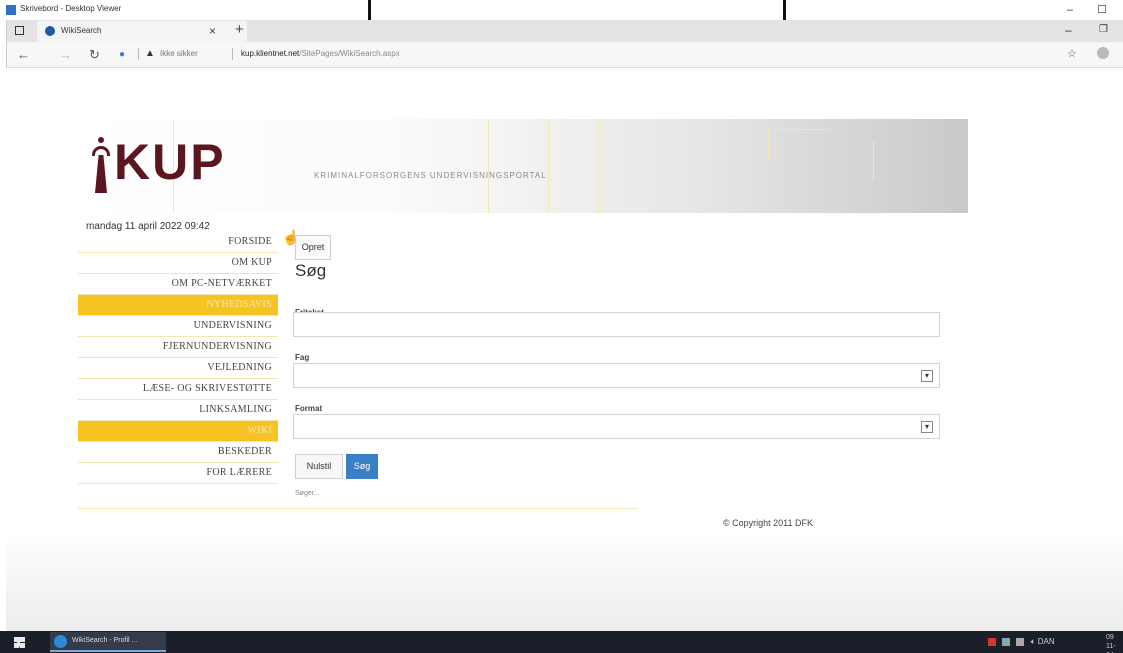 Image resolution: width=1123 pixels, height=653 pixels. Describe the element at coordinates (561, 642) in the screenshot. I see `taskbar: WikiSearch - Profil ... 🔈︎ DAN 09 11-04` at that location.